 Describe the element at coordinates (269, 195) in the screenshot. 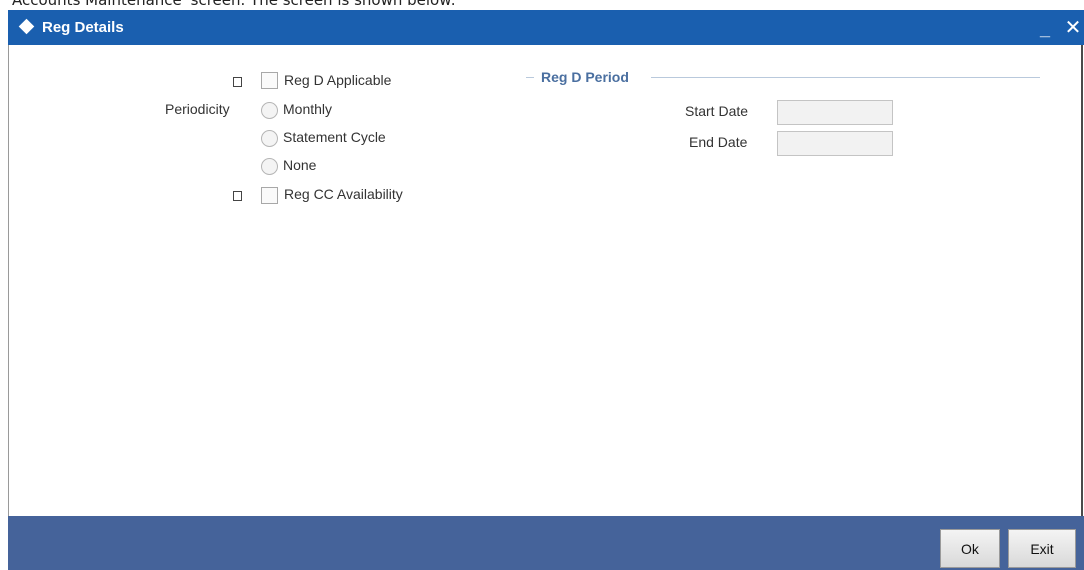

I see `reg-cc-availability-checkbox` at that location.